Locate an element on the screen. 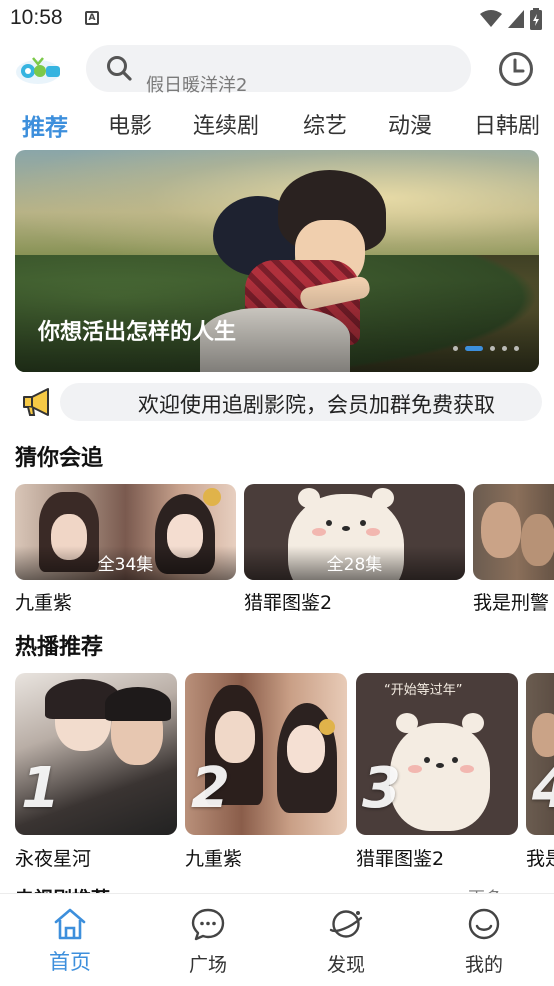 The width and height of the screenshot is (554, 986). history-clock-icon is located at coordinates (516, 69).